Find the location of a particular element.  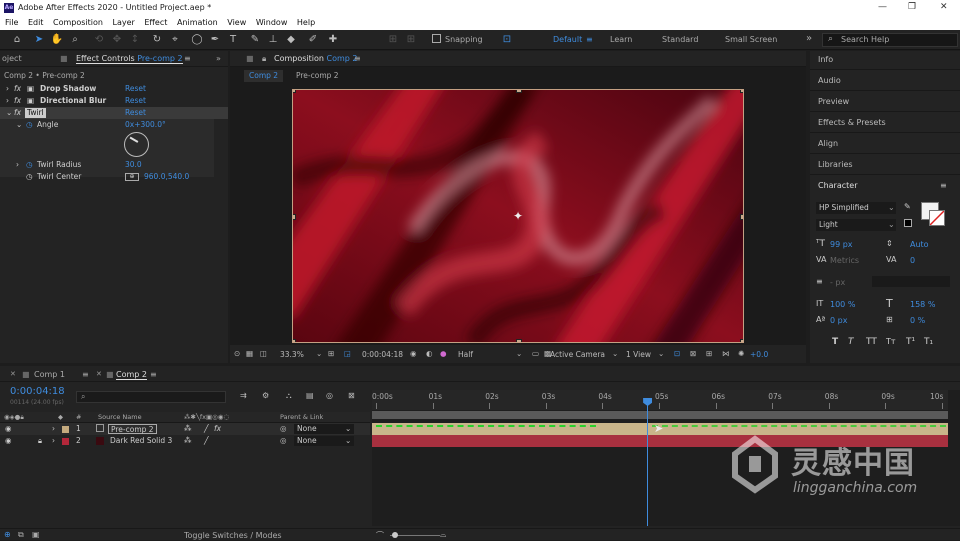

workspace-learn: Learn is located at coordinates (621, 39).